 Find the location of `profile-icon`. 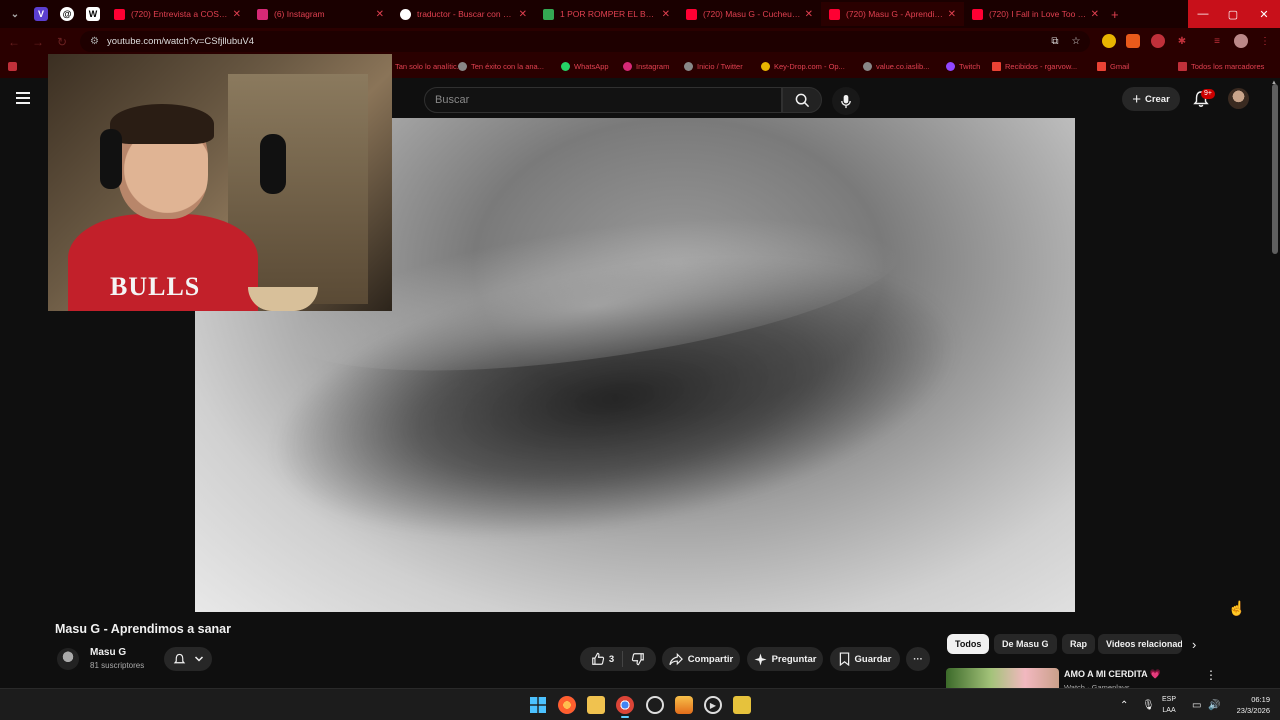

profile-icon is located at coordinates (1241, 41).